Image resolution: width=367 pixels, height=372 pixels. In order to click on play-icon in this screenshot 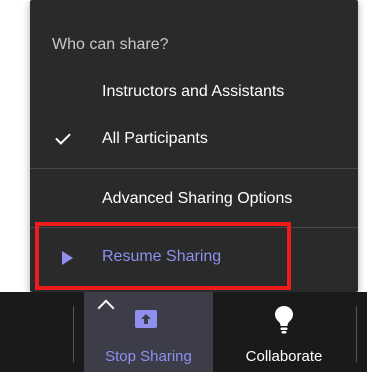, I will do `click(67, 258)`.